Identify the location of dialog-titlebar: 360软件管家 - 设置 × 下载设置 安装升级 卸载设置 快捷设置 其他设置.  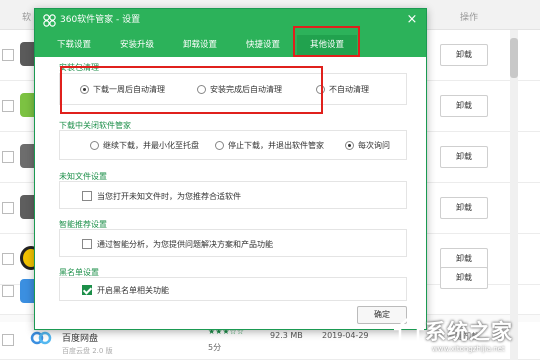
(230, 33).